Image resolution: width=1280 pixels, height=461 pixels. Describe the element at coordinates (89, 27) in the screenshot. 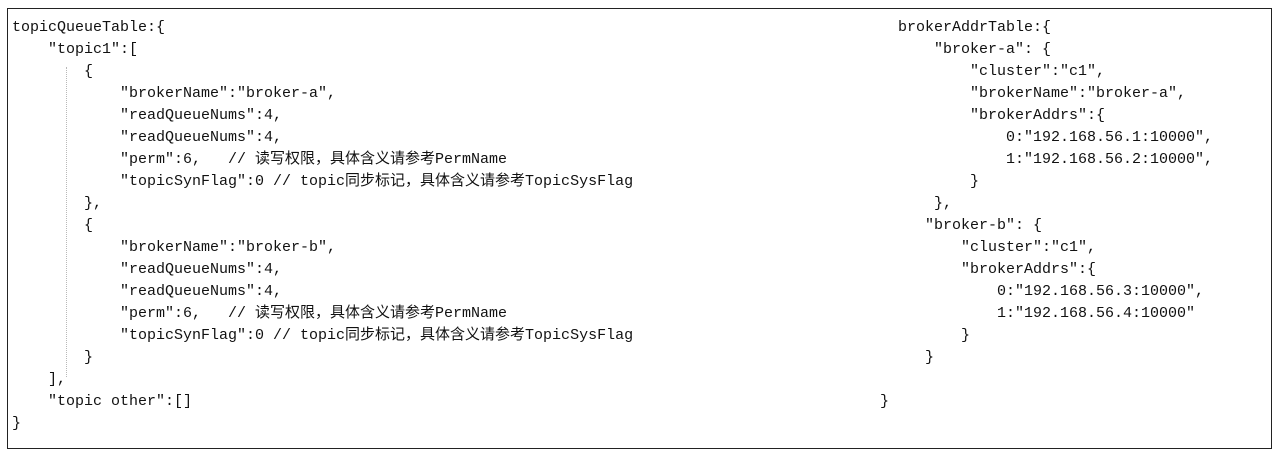

I see `code-line: topicQueueTable:{` at that location.